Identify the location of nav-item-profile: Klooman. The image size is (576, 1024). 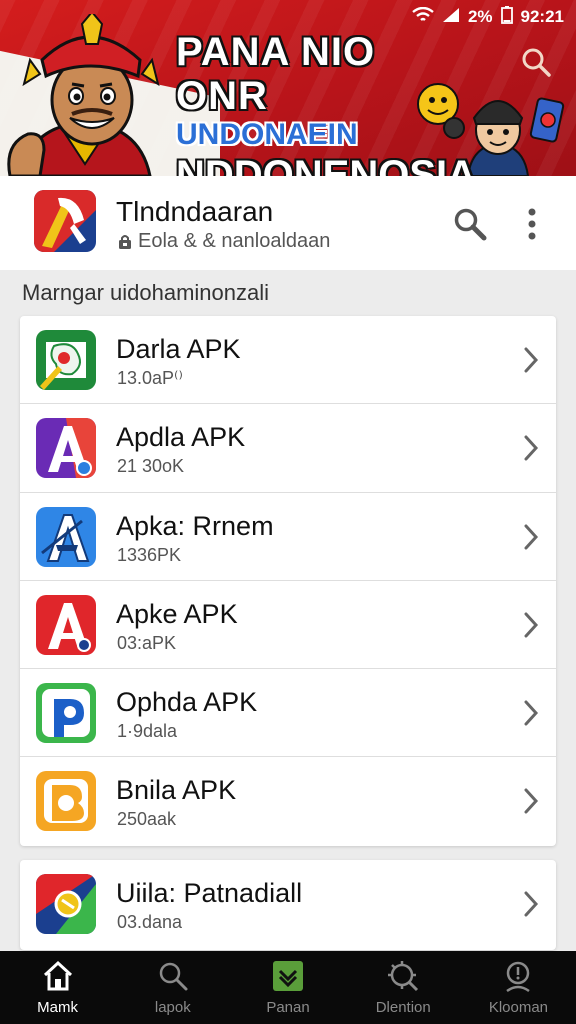
(518, 987).